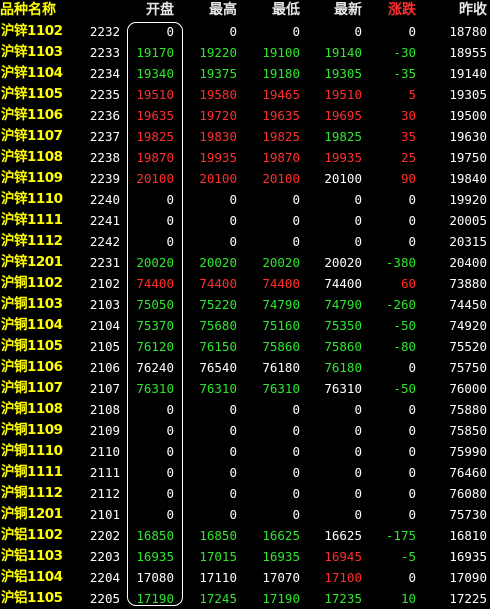 The image size is (490, 609). Describe the element at coordinates (468, 409) in the screenshot. I see `prev-close-cell: 75880` at that location.